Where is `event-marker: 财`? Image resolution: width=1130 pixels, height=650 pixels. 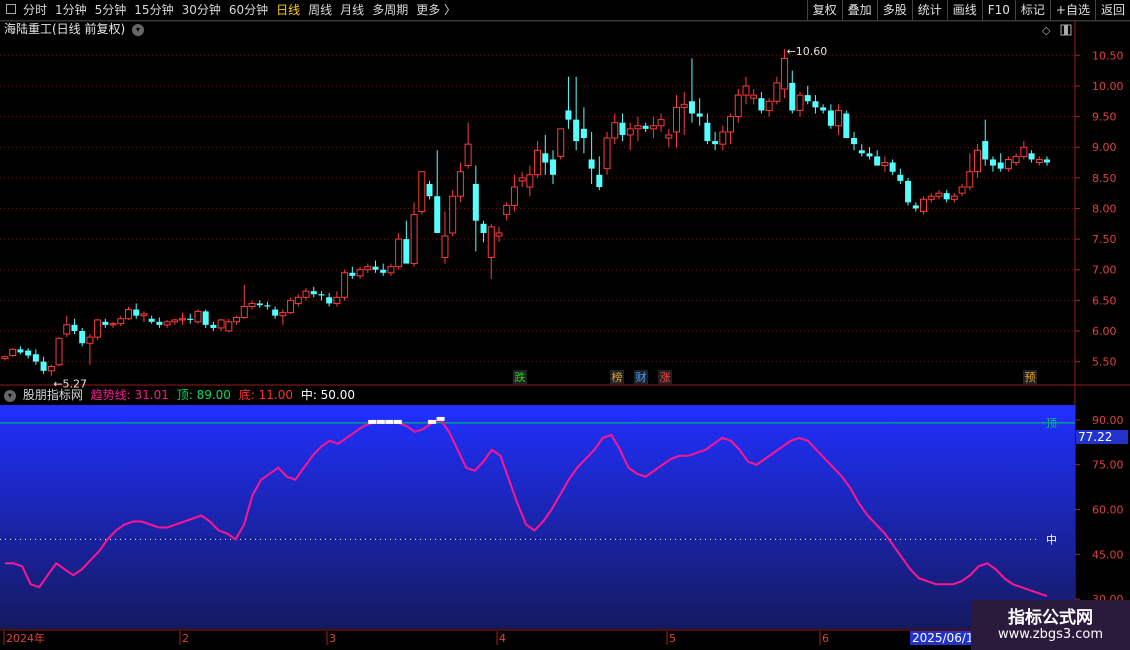 event-marker: 财 is located at coordinates (641, 377).